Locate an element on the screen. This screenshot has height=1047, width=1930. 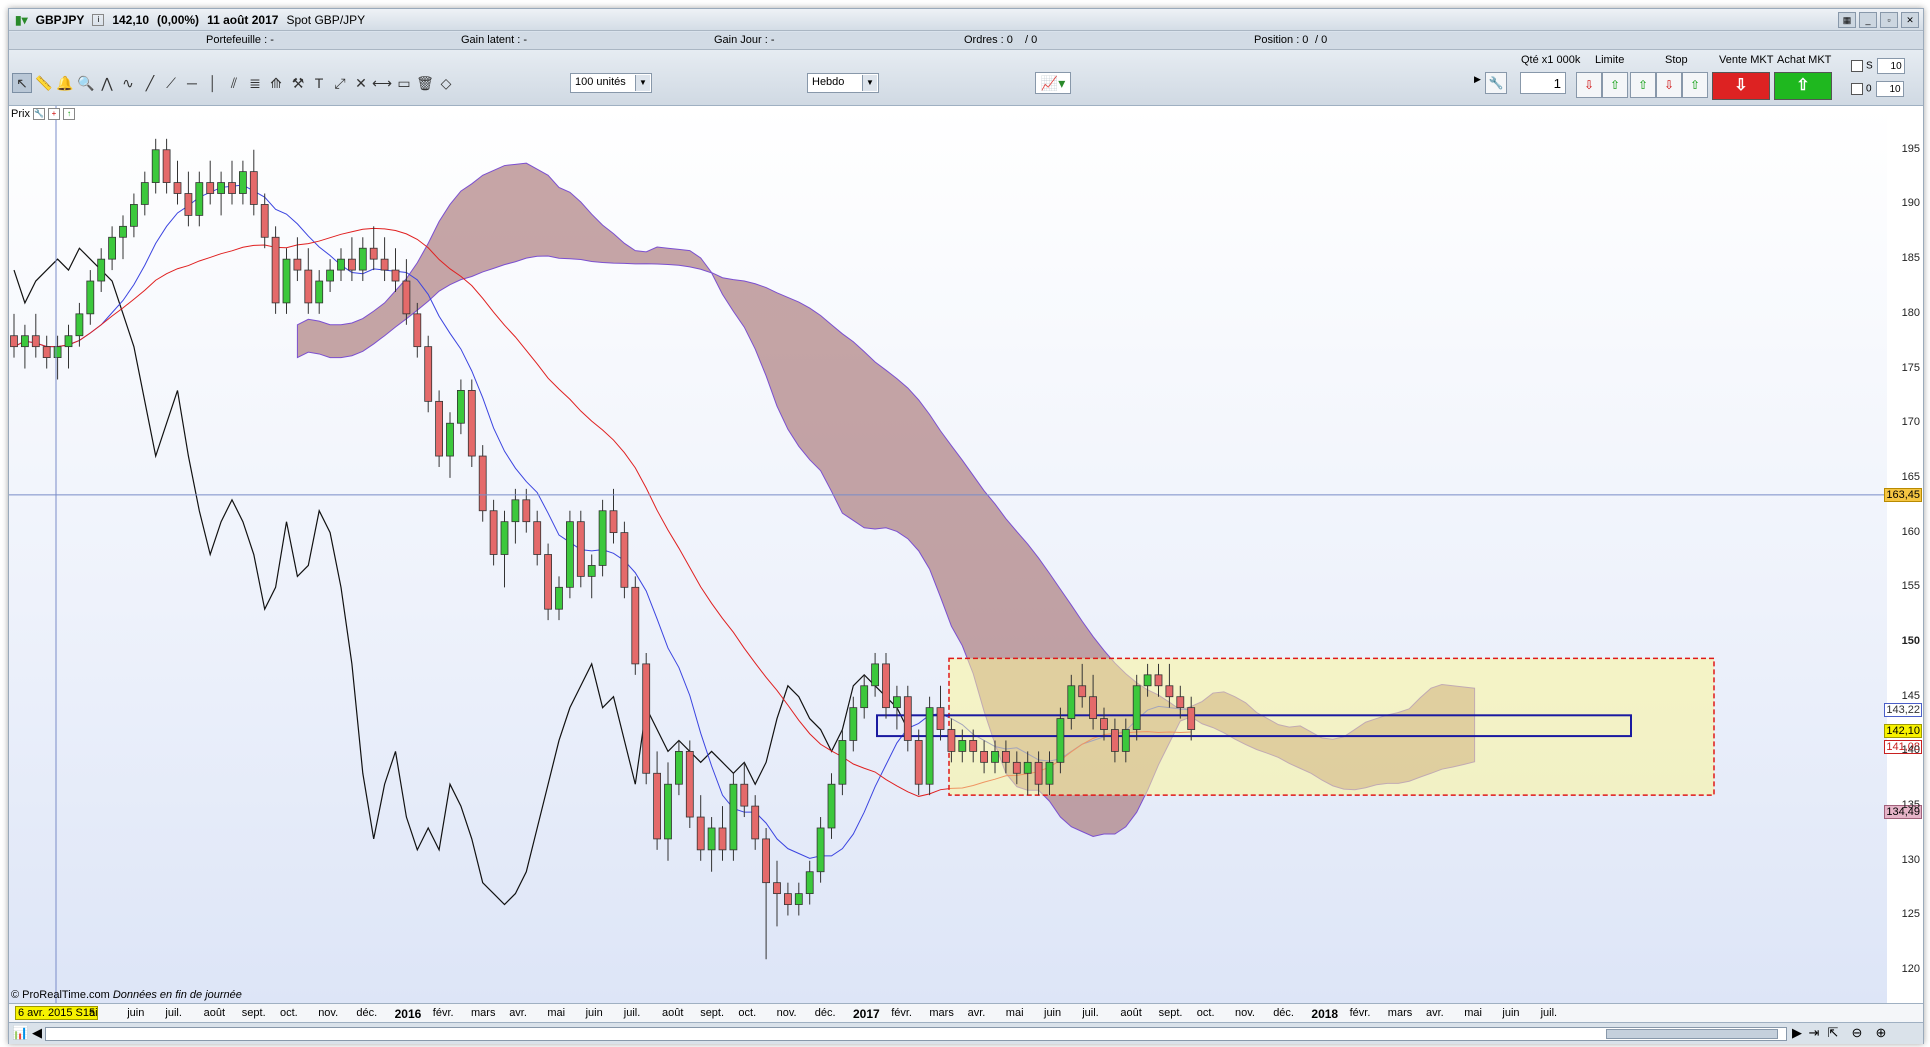
time-scrollbar is located at coordinates (916, 1034).